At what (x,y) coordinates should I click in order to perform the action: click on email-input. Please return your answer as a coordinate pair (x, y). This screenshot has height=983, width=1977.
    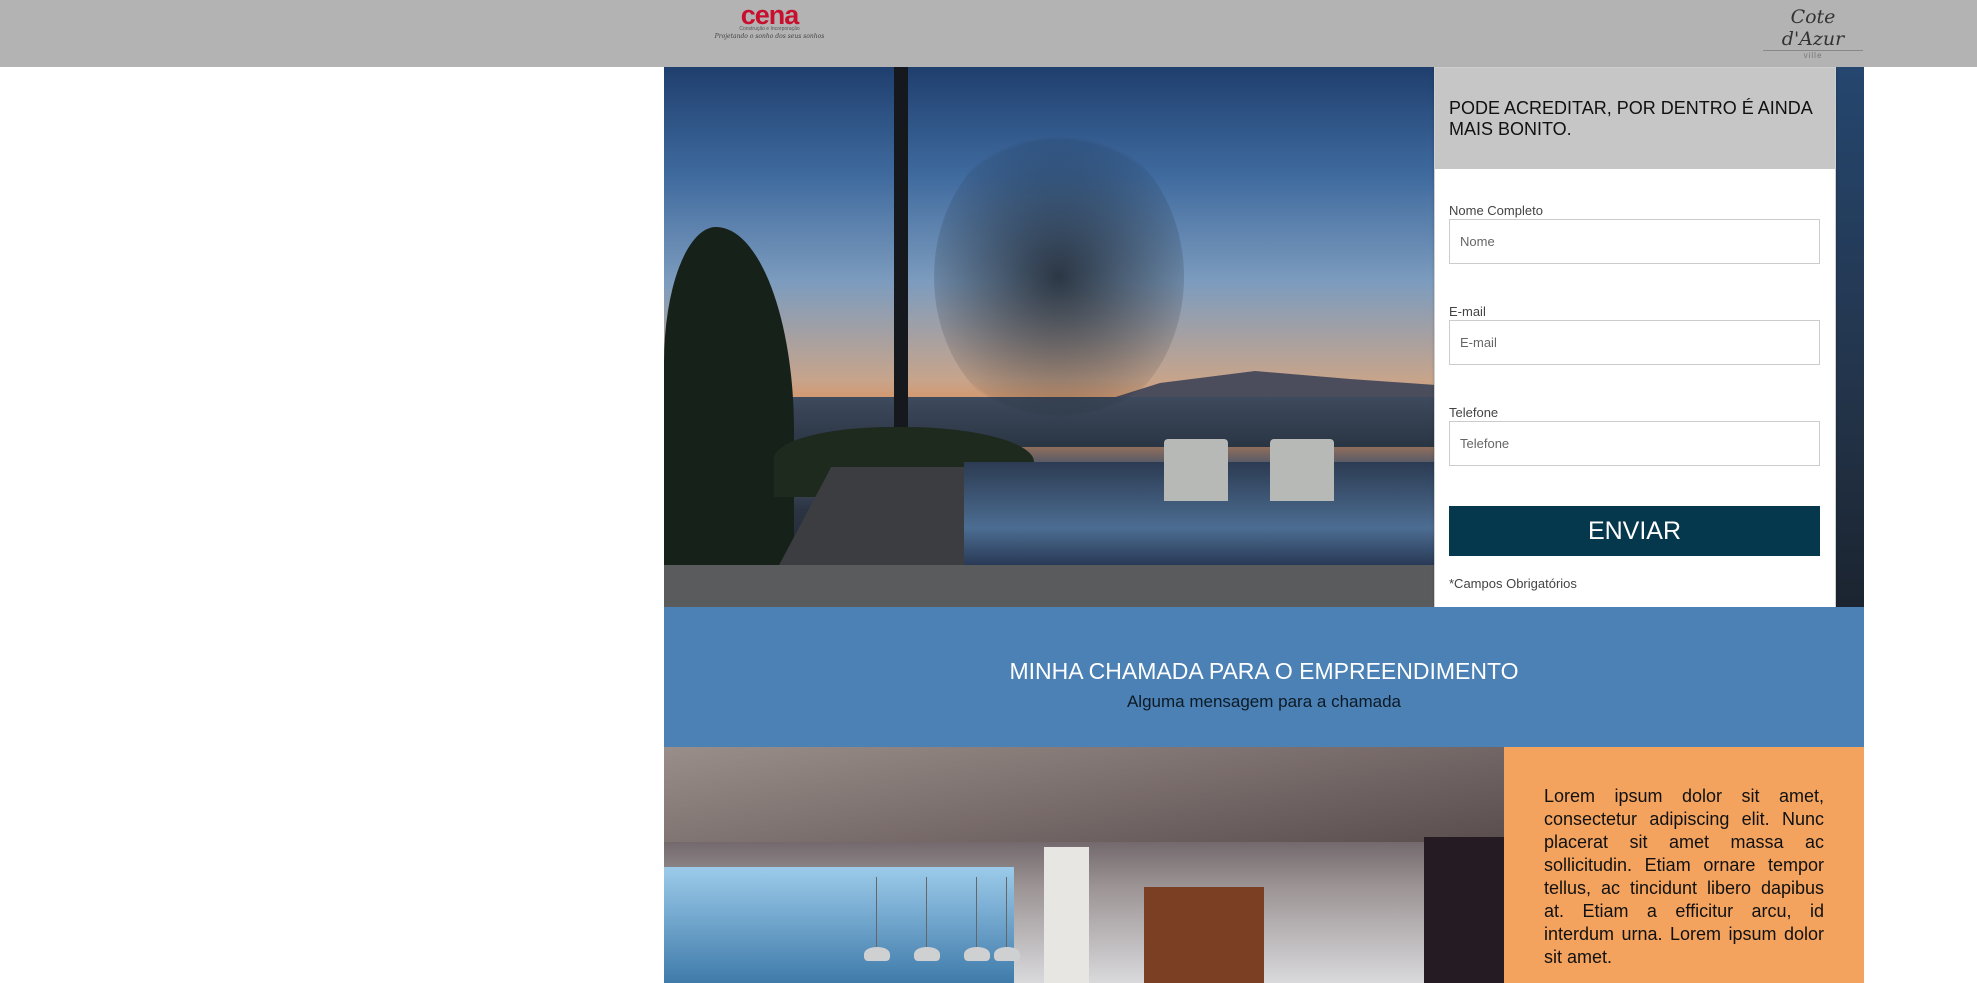
    Looking at the image, I should click on (1634, 342).